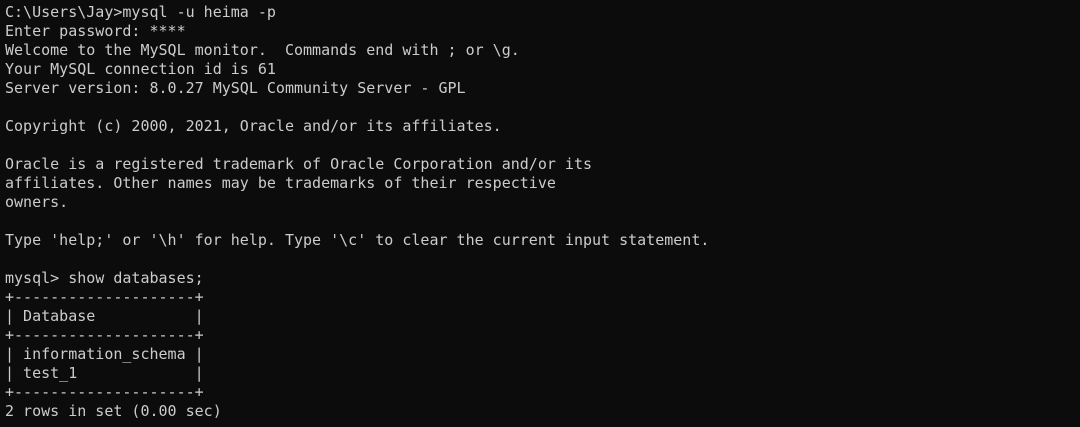 Image resolution: width=1080 pixels, height=427 pixels. Describe the element at coordinates (104, 354) in the screenshot. I see `table-row: | information_schema |` at that location.